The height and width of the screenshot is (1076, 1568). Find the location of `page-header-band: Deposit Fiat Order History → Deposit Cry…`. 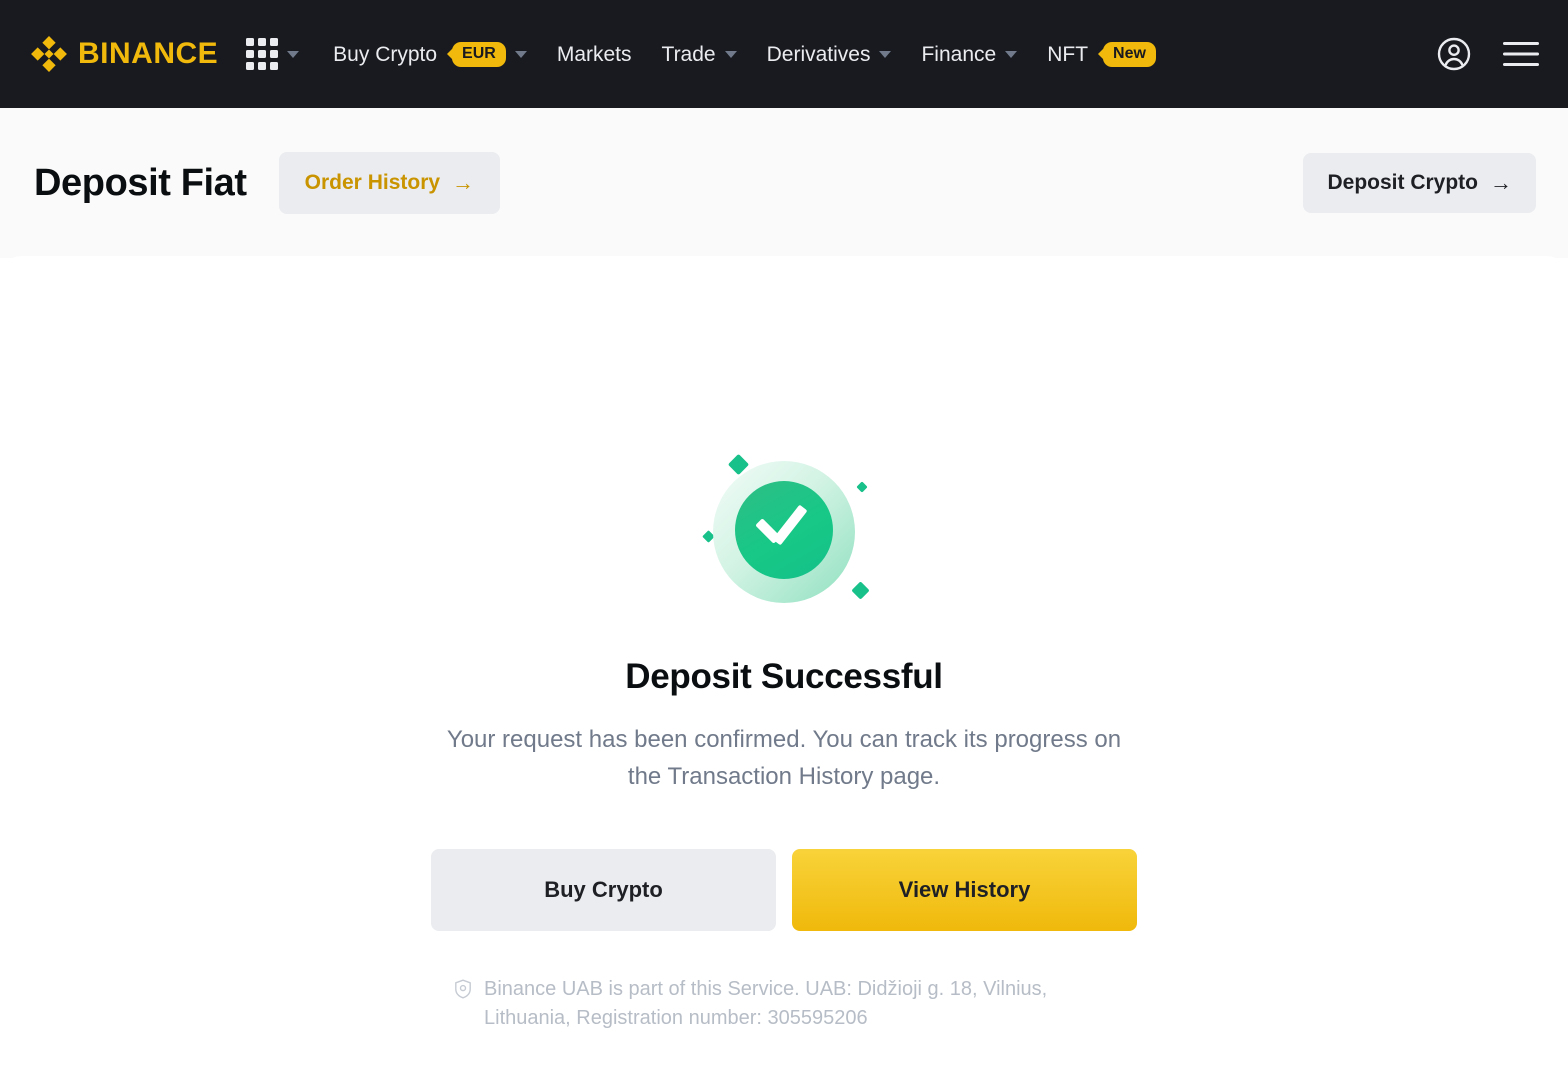

page-header-band: Deposit Fiat Order History → Deposit Cry… is located at coordinates (784, 183).